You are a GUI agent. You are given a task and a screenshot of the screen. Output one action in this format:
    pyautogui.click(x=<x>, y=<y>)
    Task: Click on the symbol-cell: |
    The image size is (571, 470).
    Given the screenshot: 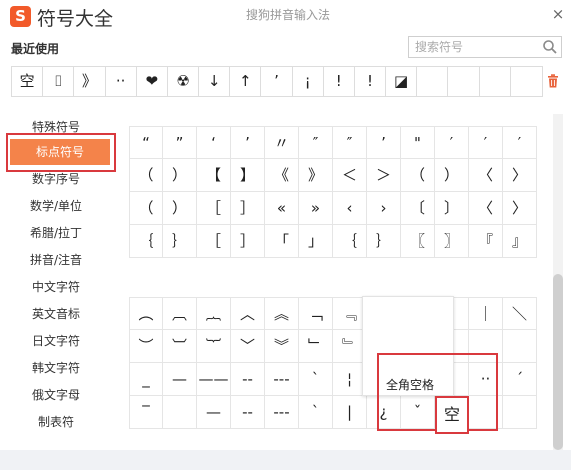 What is the action you would take?
    pyautogui.click(x=350, y=412)
    